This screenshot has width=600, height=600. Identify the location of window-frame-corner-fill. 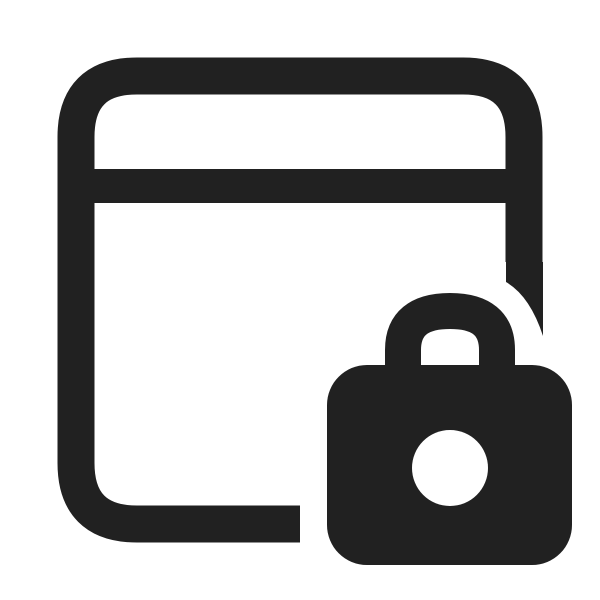
(524, 299).